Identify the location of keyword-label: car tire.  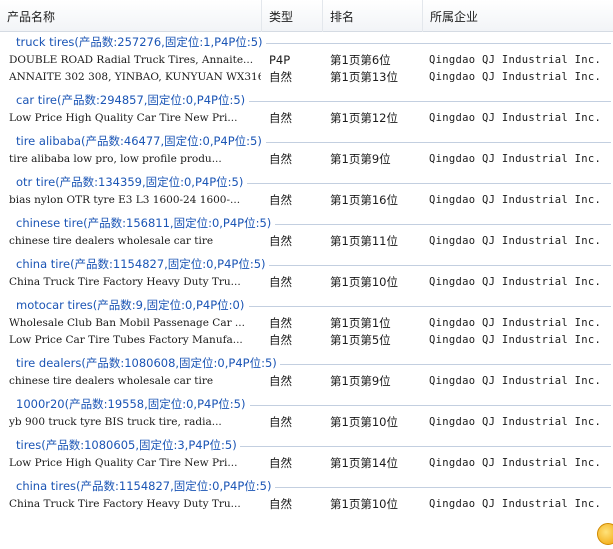
(37, 100).